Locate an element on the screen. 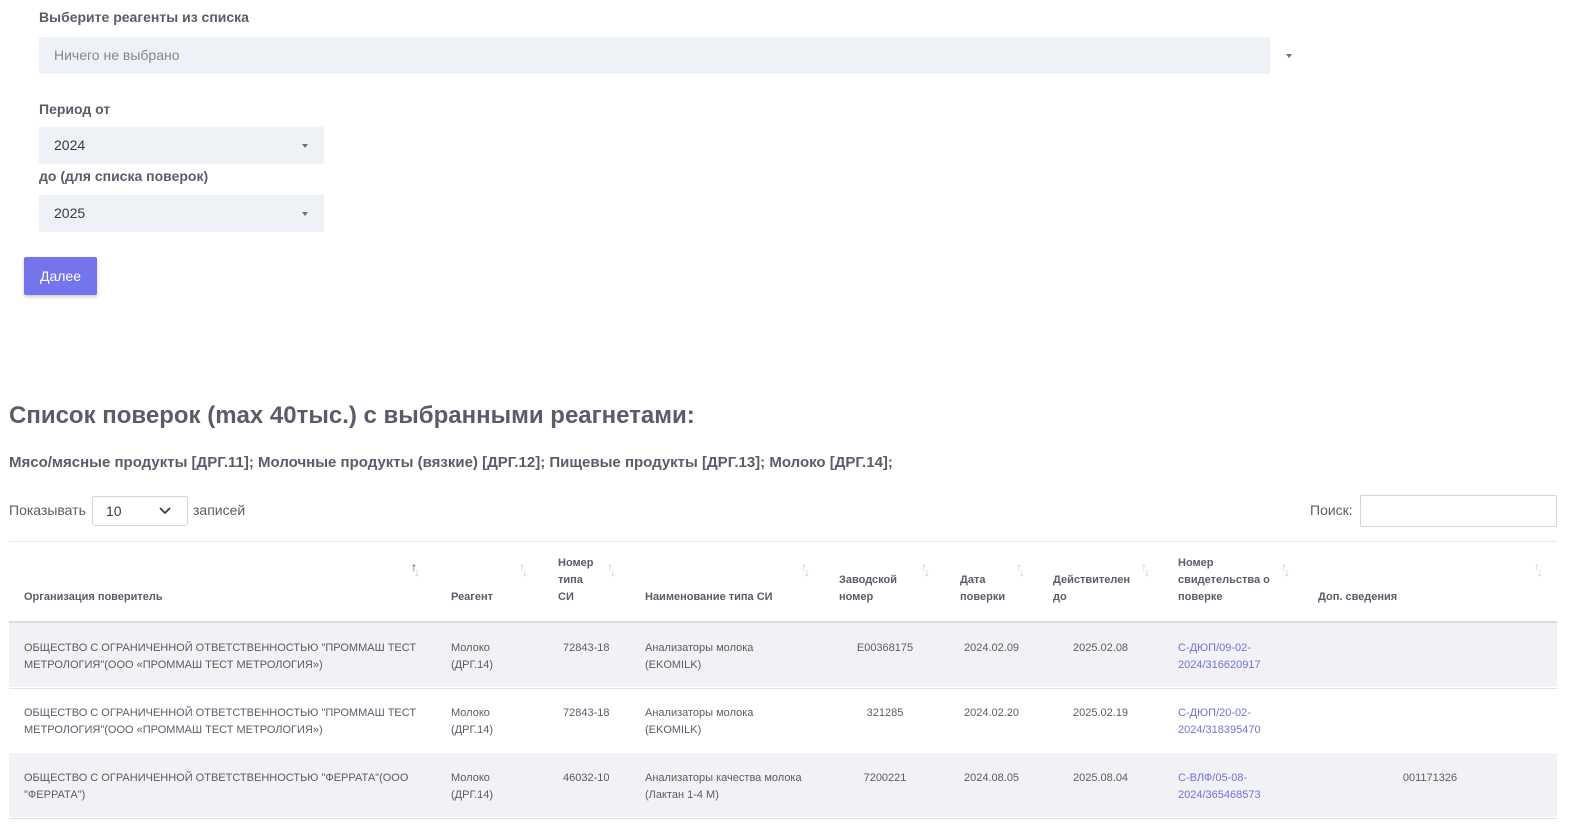 The image size is (1575, 824). cell-certificate-line: С-ВЛФ/05-08- is located at coordinates (1213, 778).